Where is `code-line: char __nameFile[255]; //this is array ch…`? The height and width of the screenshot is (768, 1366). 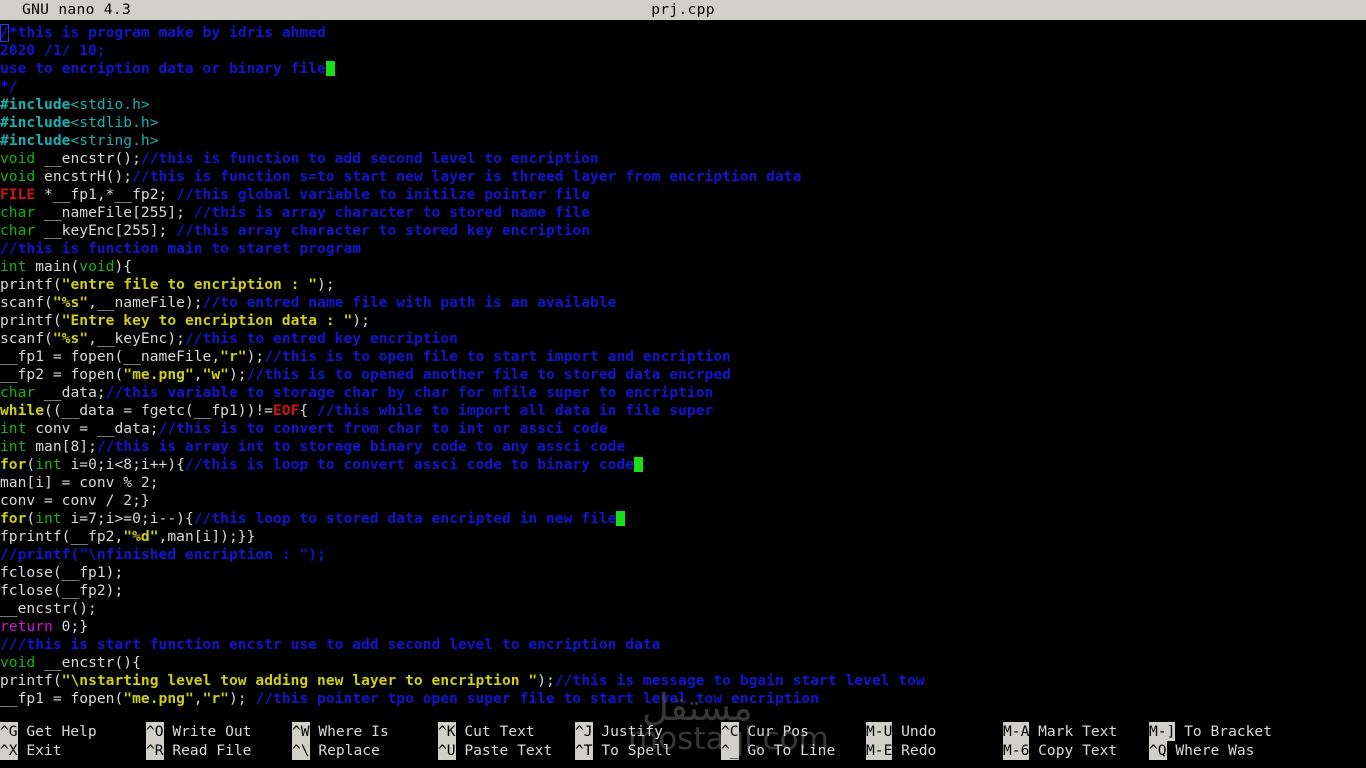 code-line: char __nameFile[255]; //this is array ch… is located at coordinates (683, 213).